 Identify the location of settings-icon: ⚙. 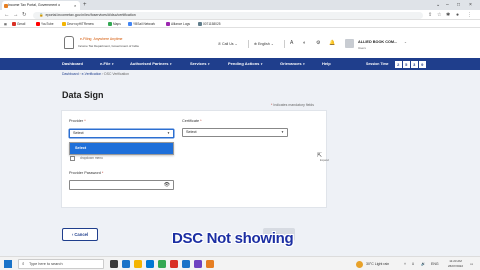
(318, 43).